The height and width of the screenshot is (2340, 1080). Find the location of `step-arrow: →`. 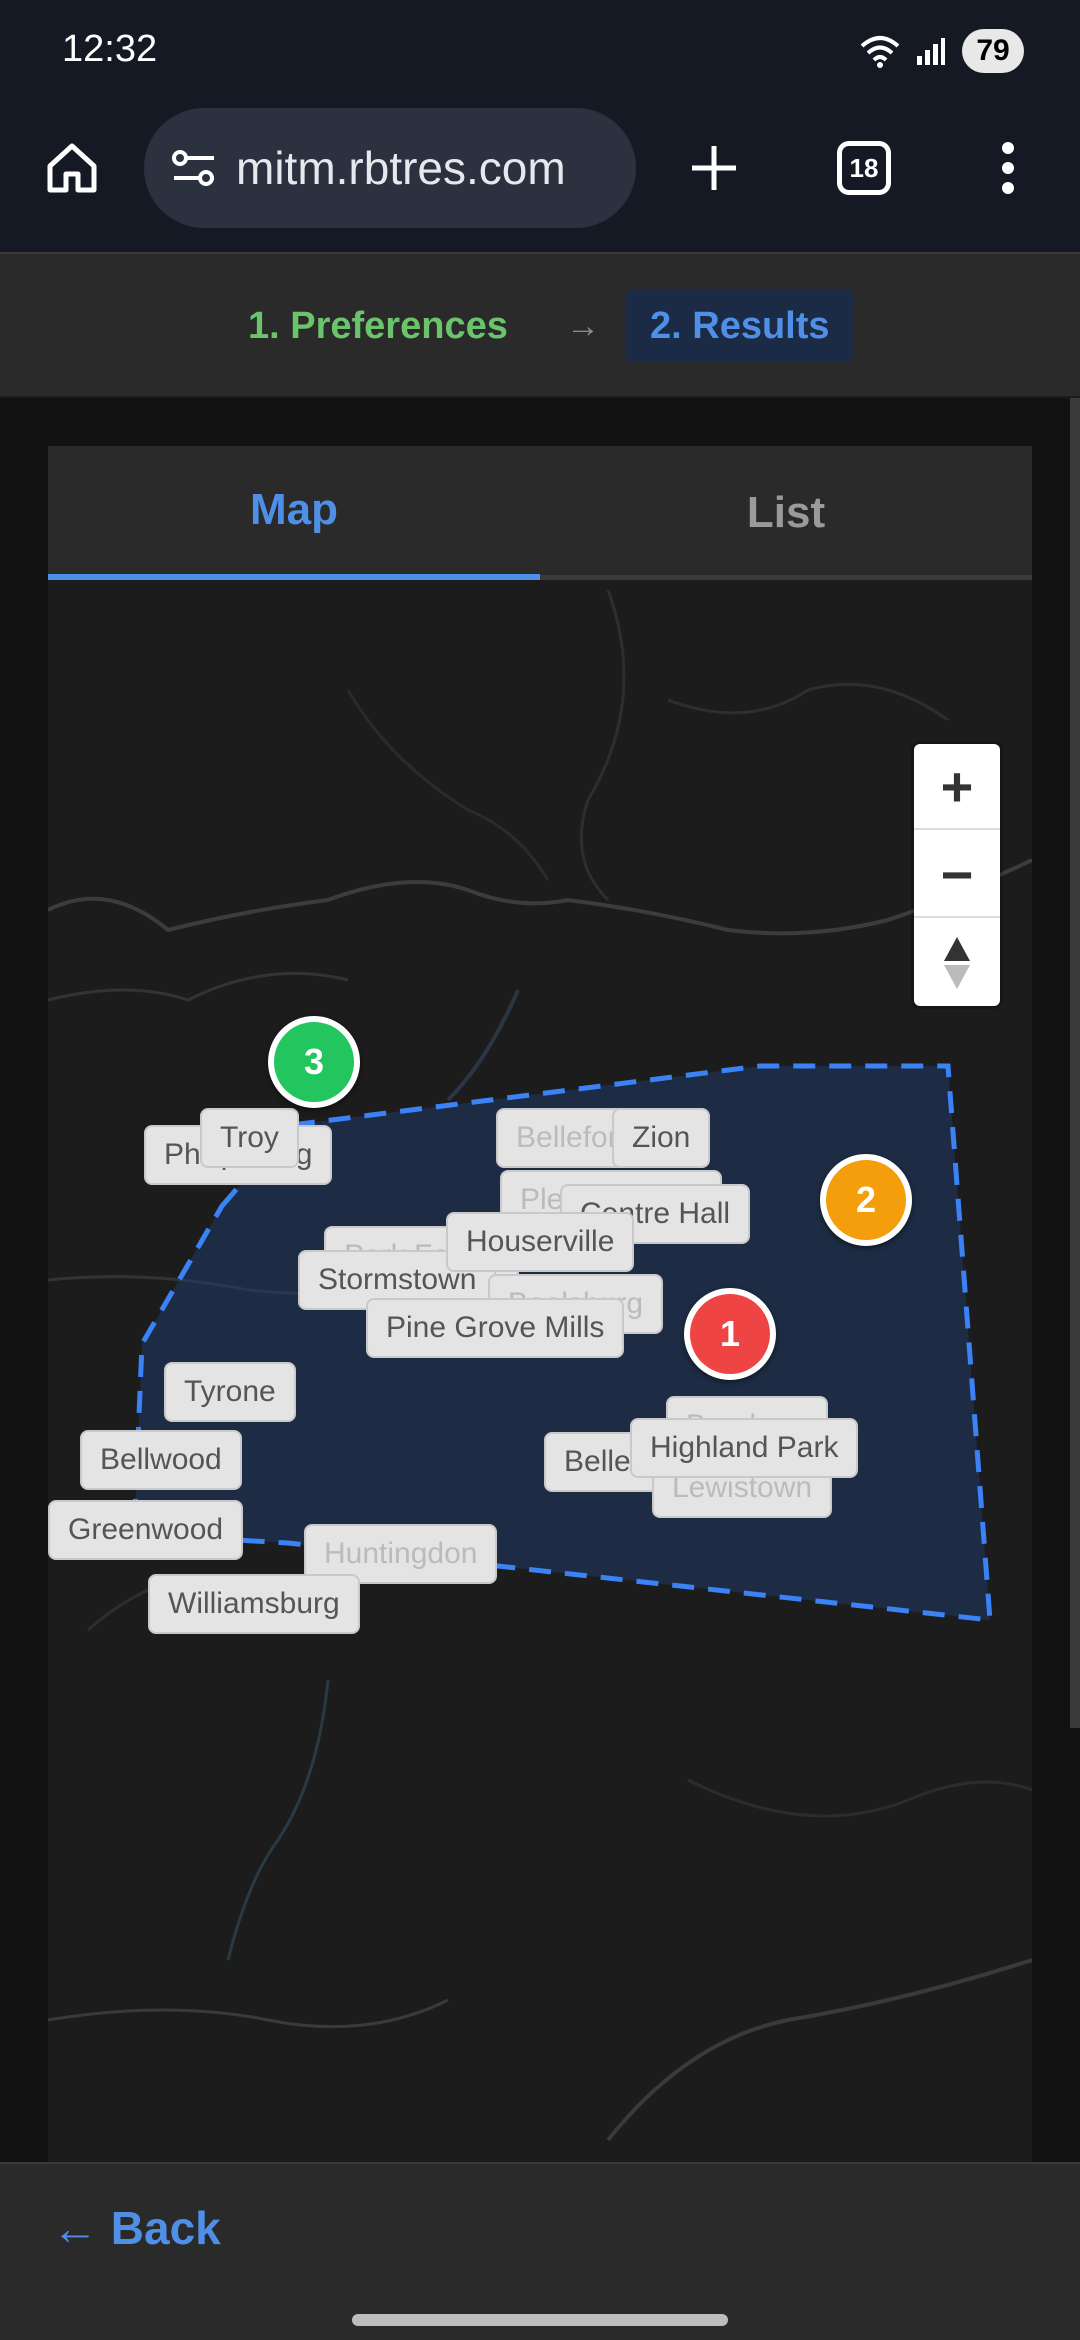

step-arrow: → is located at coordinates (583, 325).